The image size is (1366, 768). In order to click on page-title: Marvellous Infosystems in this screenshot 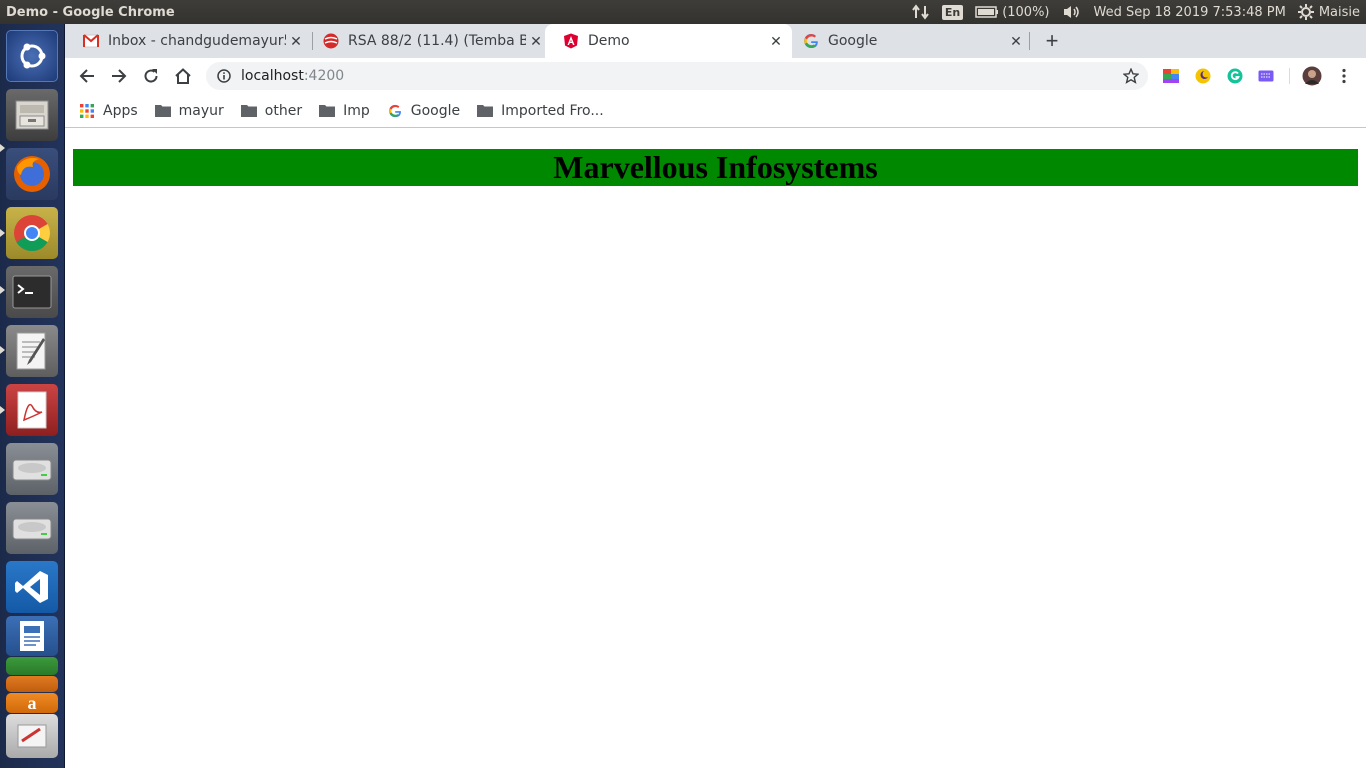, I will do `click(715, 167)`.